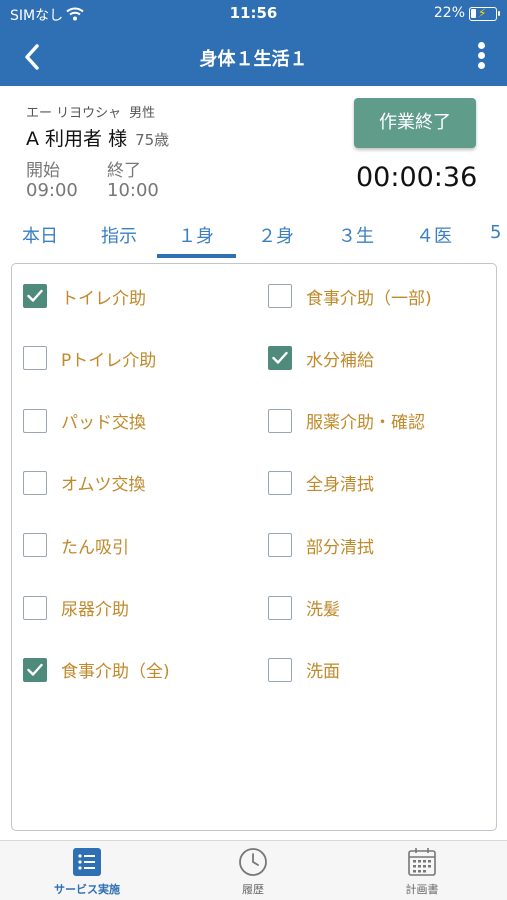 This screenshot has width=507, height=900. I want to click on category-tabs: 本日 指示 １身 ２身 ３生 ４医 5, so click(253, 235).